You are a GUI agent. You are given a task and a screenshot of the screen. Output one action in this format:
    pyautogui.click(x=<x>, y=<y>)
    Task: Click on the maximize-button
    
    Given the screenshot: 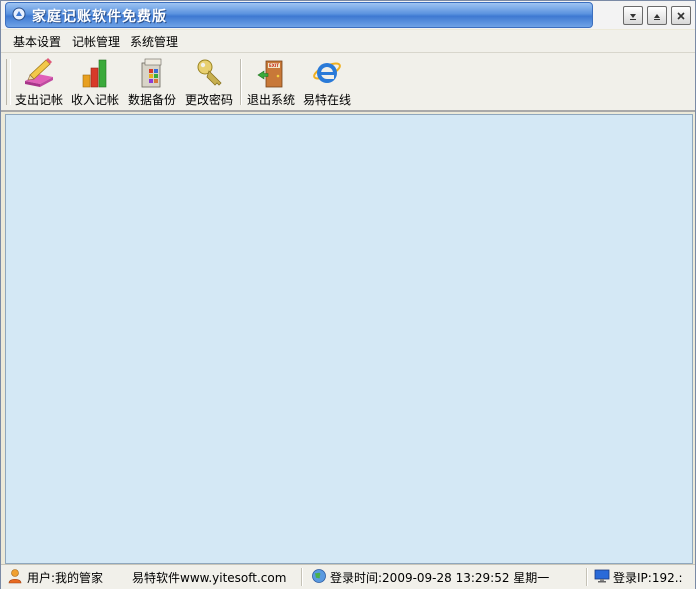 What is the action you would take?
    pyautogui.click(x=657, y=15)
    